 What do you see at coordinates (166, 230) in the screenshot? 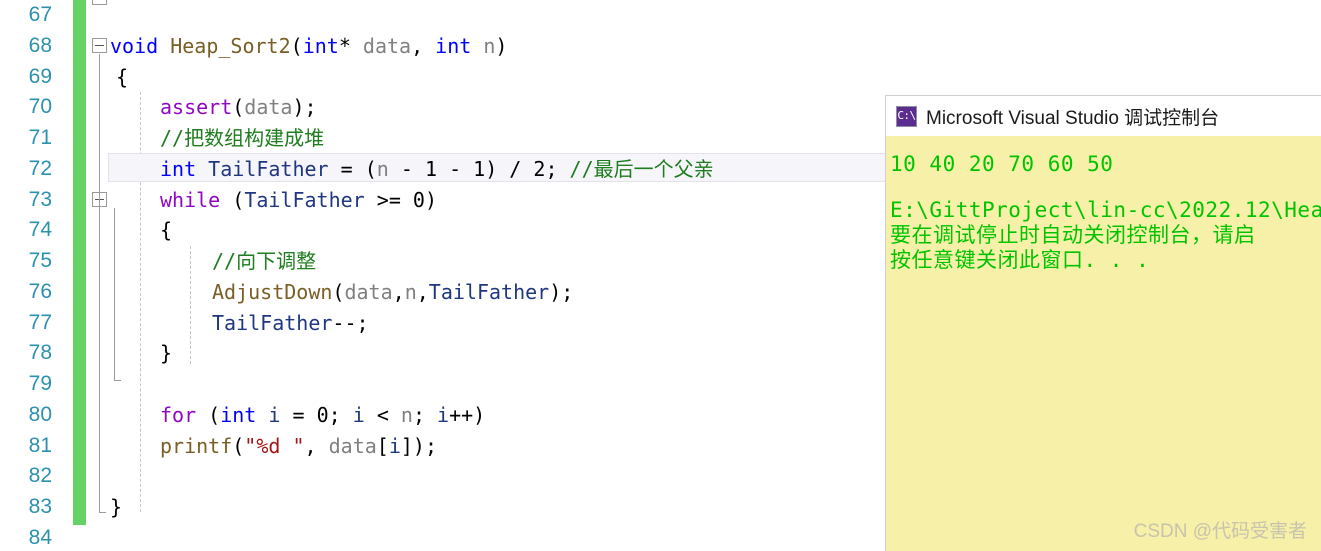
I see `code-line-74: {` at bounding box center [166, 230].